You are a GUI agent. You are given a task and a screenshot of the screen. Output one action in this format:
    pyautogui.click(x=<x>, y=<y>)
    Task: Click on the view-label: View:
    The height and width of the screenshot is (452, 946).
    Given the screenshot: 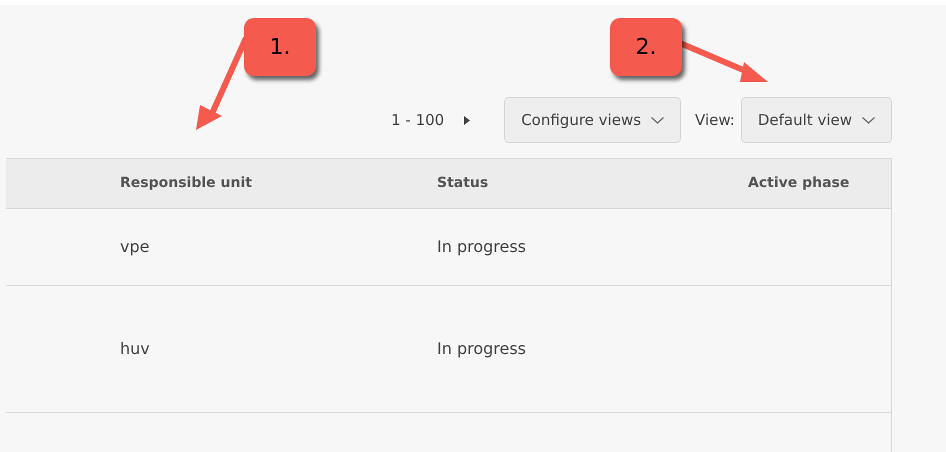 What is the action you would take?
    pyautogui.click(x=715, y=120)
    